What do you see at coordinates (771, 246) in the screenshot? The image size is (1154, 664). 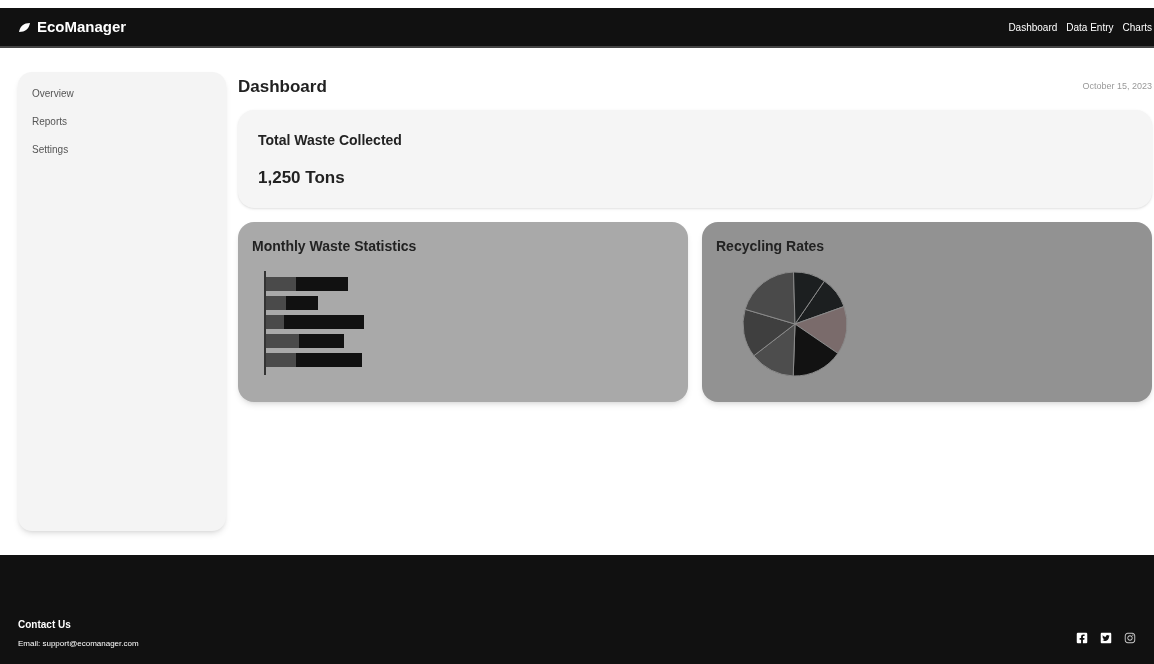 I see `card-title: Recycling Rates` at bounding box center [771, 246].